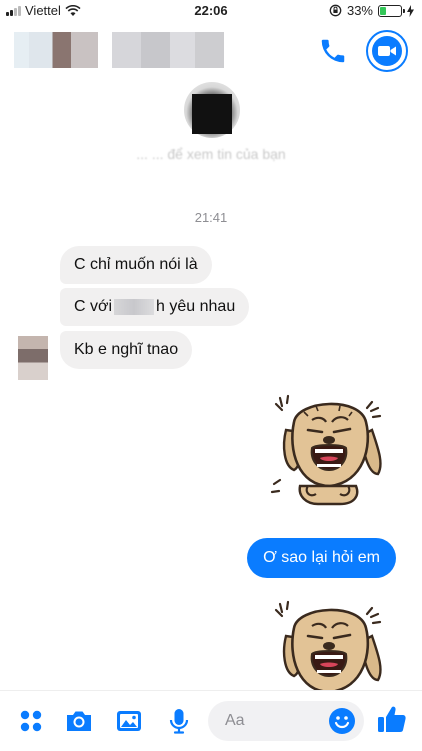 The width and height of the screenshot is (422, 751). I want to click on message-input-placeholder: Aa, so click(235, 720).